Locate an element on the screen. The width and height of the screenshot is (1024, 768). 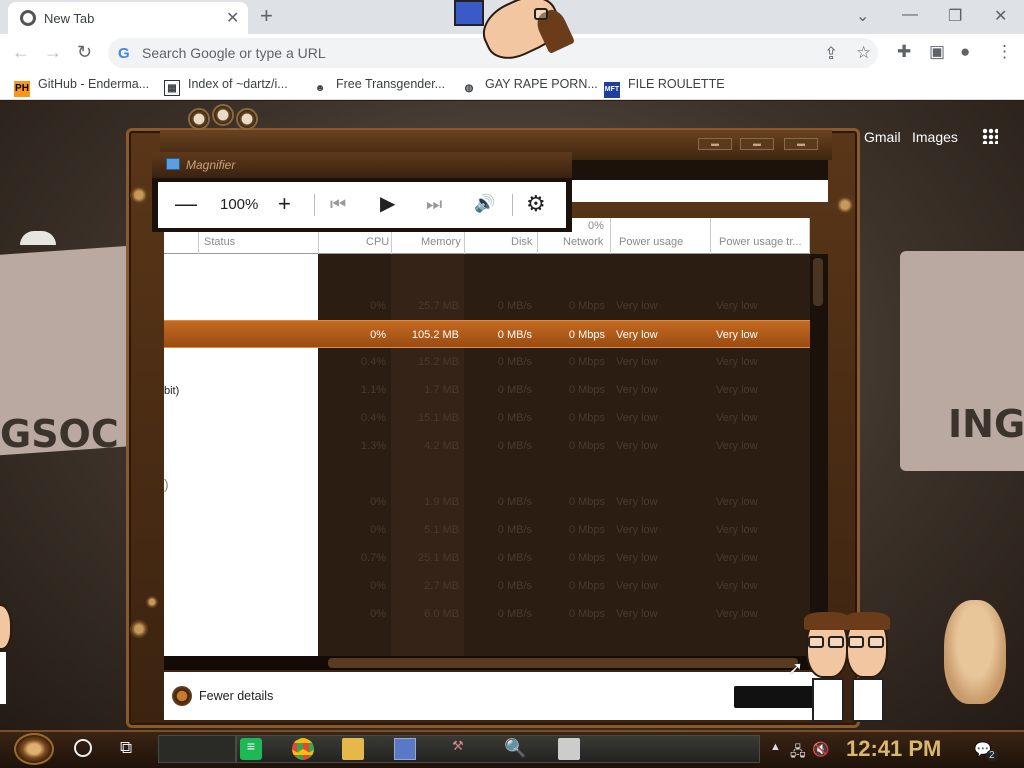
google-apps-icon is located at coordinates (990, 136).